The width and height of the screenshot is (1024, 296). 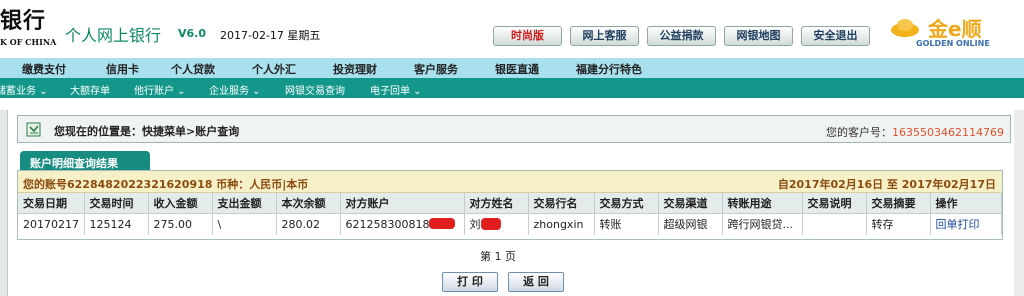 I want to click on column-header: 交易摘要, so click(x=898, y=203).